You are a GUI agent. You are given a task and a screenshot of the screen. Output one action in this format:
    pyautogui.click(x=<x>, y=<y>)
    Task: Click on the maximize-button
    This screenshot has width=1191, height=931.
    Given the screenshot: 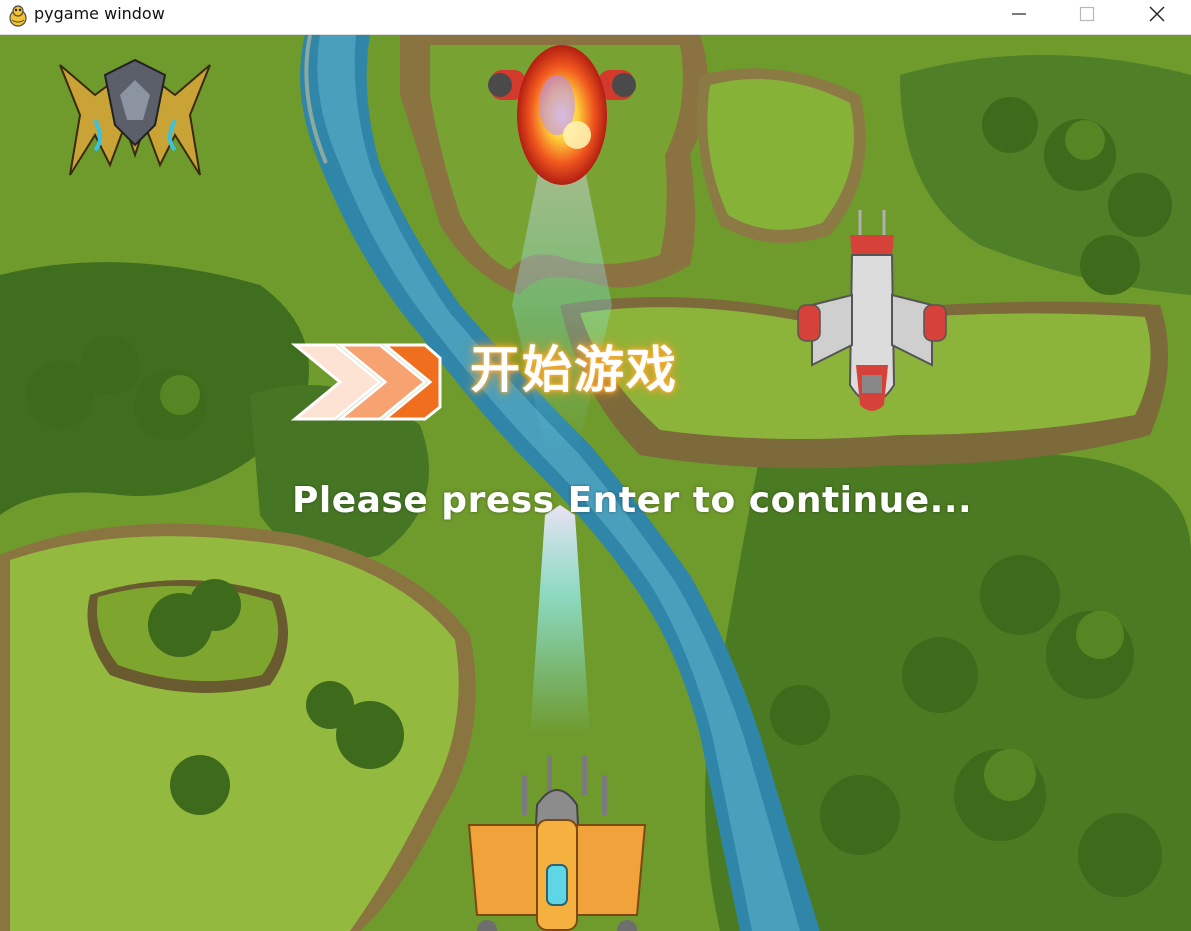 What is the action you would take?
    pyautogui.click(x=1087, y=14)
    